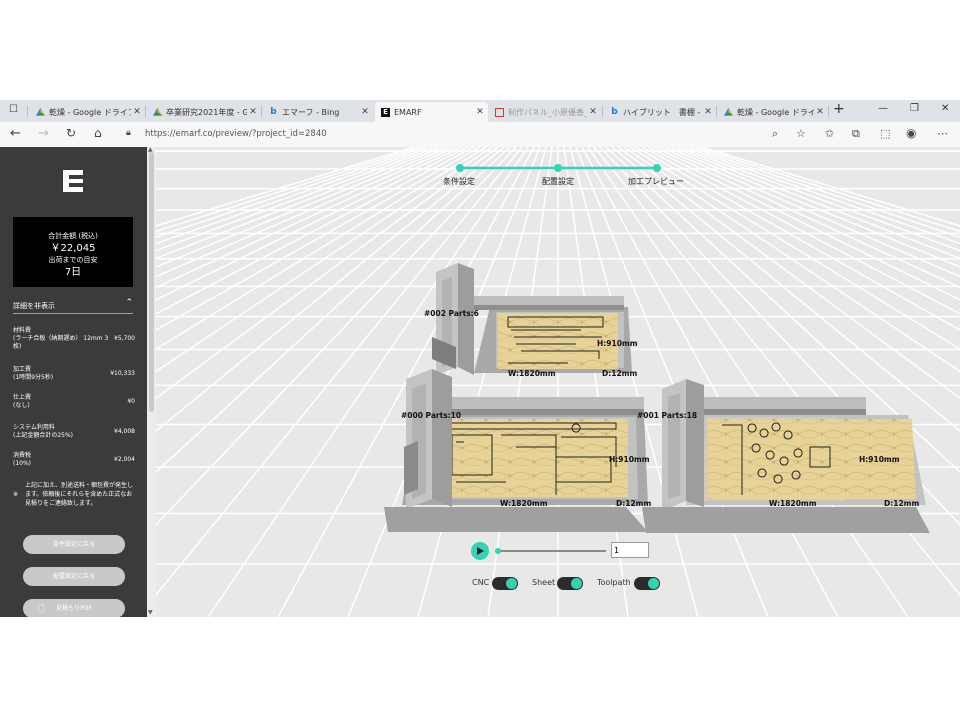 Image resolution: width=960 pixels, height=720 pixels. Describe the element at coordinates (74, 544) in the screenshot. I see `back-to-conditions-button: 条件設定に戻る` at that location.